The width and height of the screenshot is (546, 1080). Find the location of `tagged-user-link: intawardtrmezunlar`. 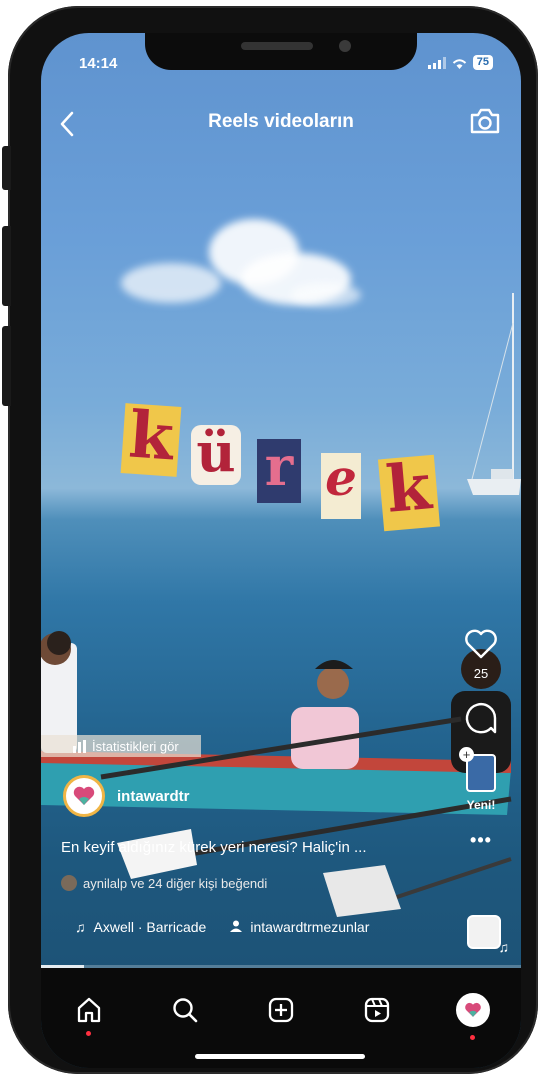

tagged-user-link: intawardtrmezunlar is located at coordinates (309, 927).